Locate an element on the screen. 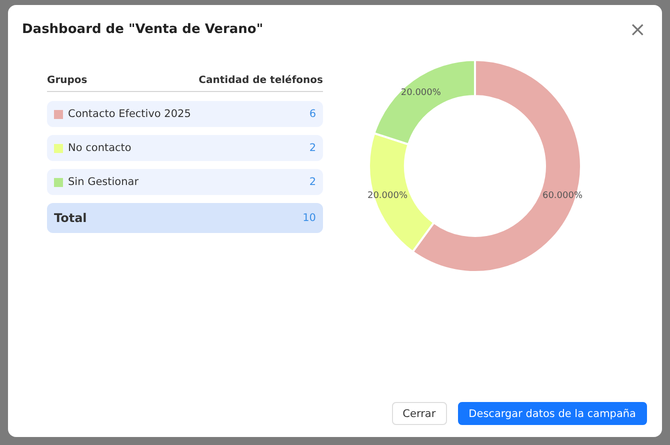 Image resolution: width=670 pixels, height=445 pixels. total-label: Total is located at coordinates (71, 218).